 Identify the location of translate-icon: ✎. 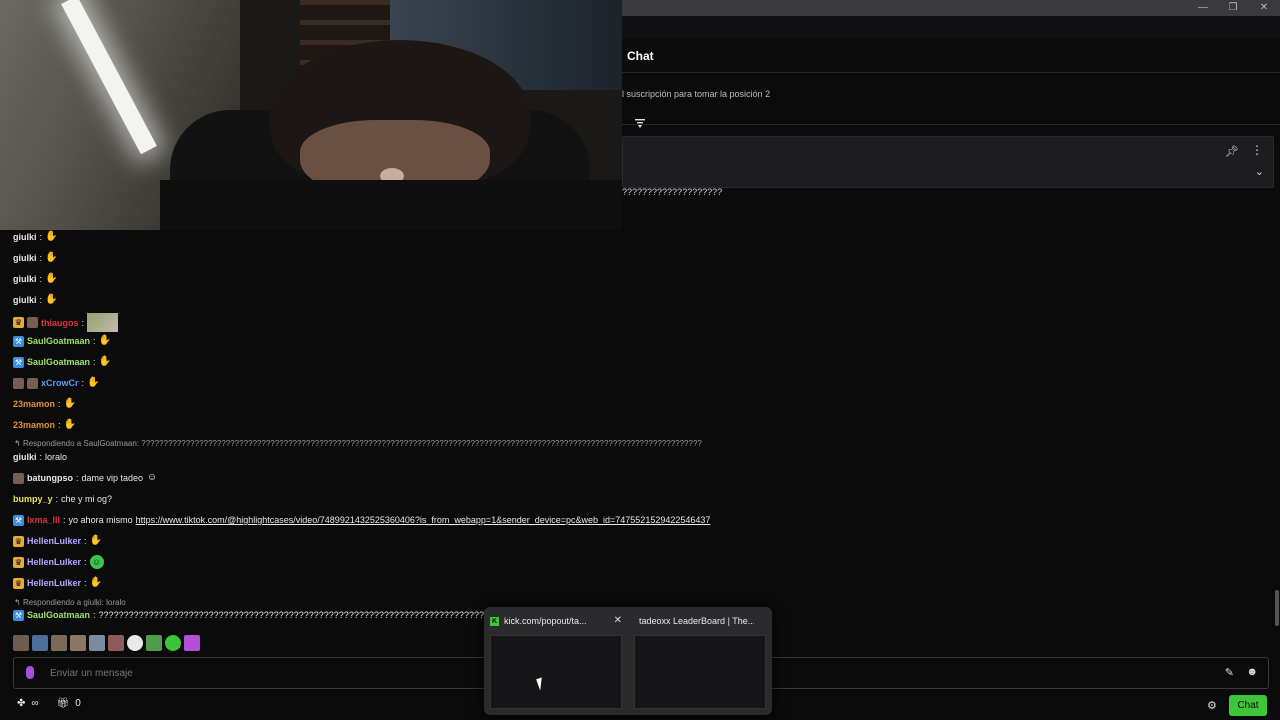
(1229, 672).